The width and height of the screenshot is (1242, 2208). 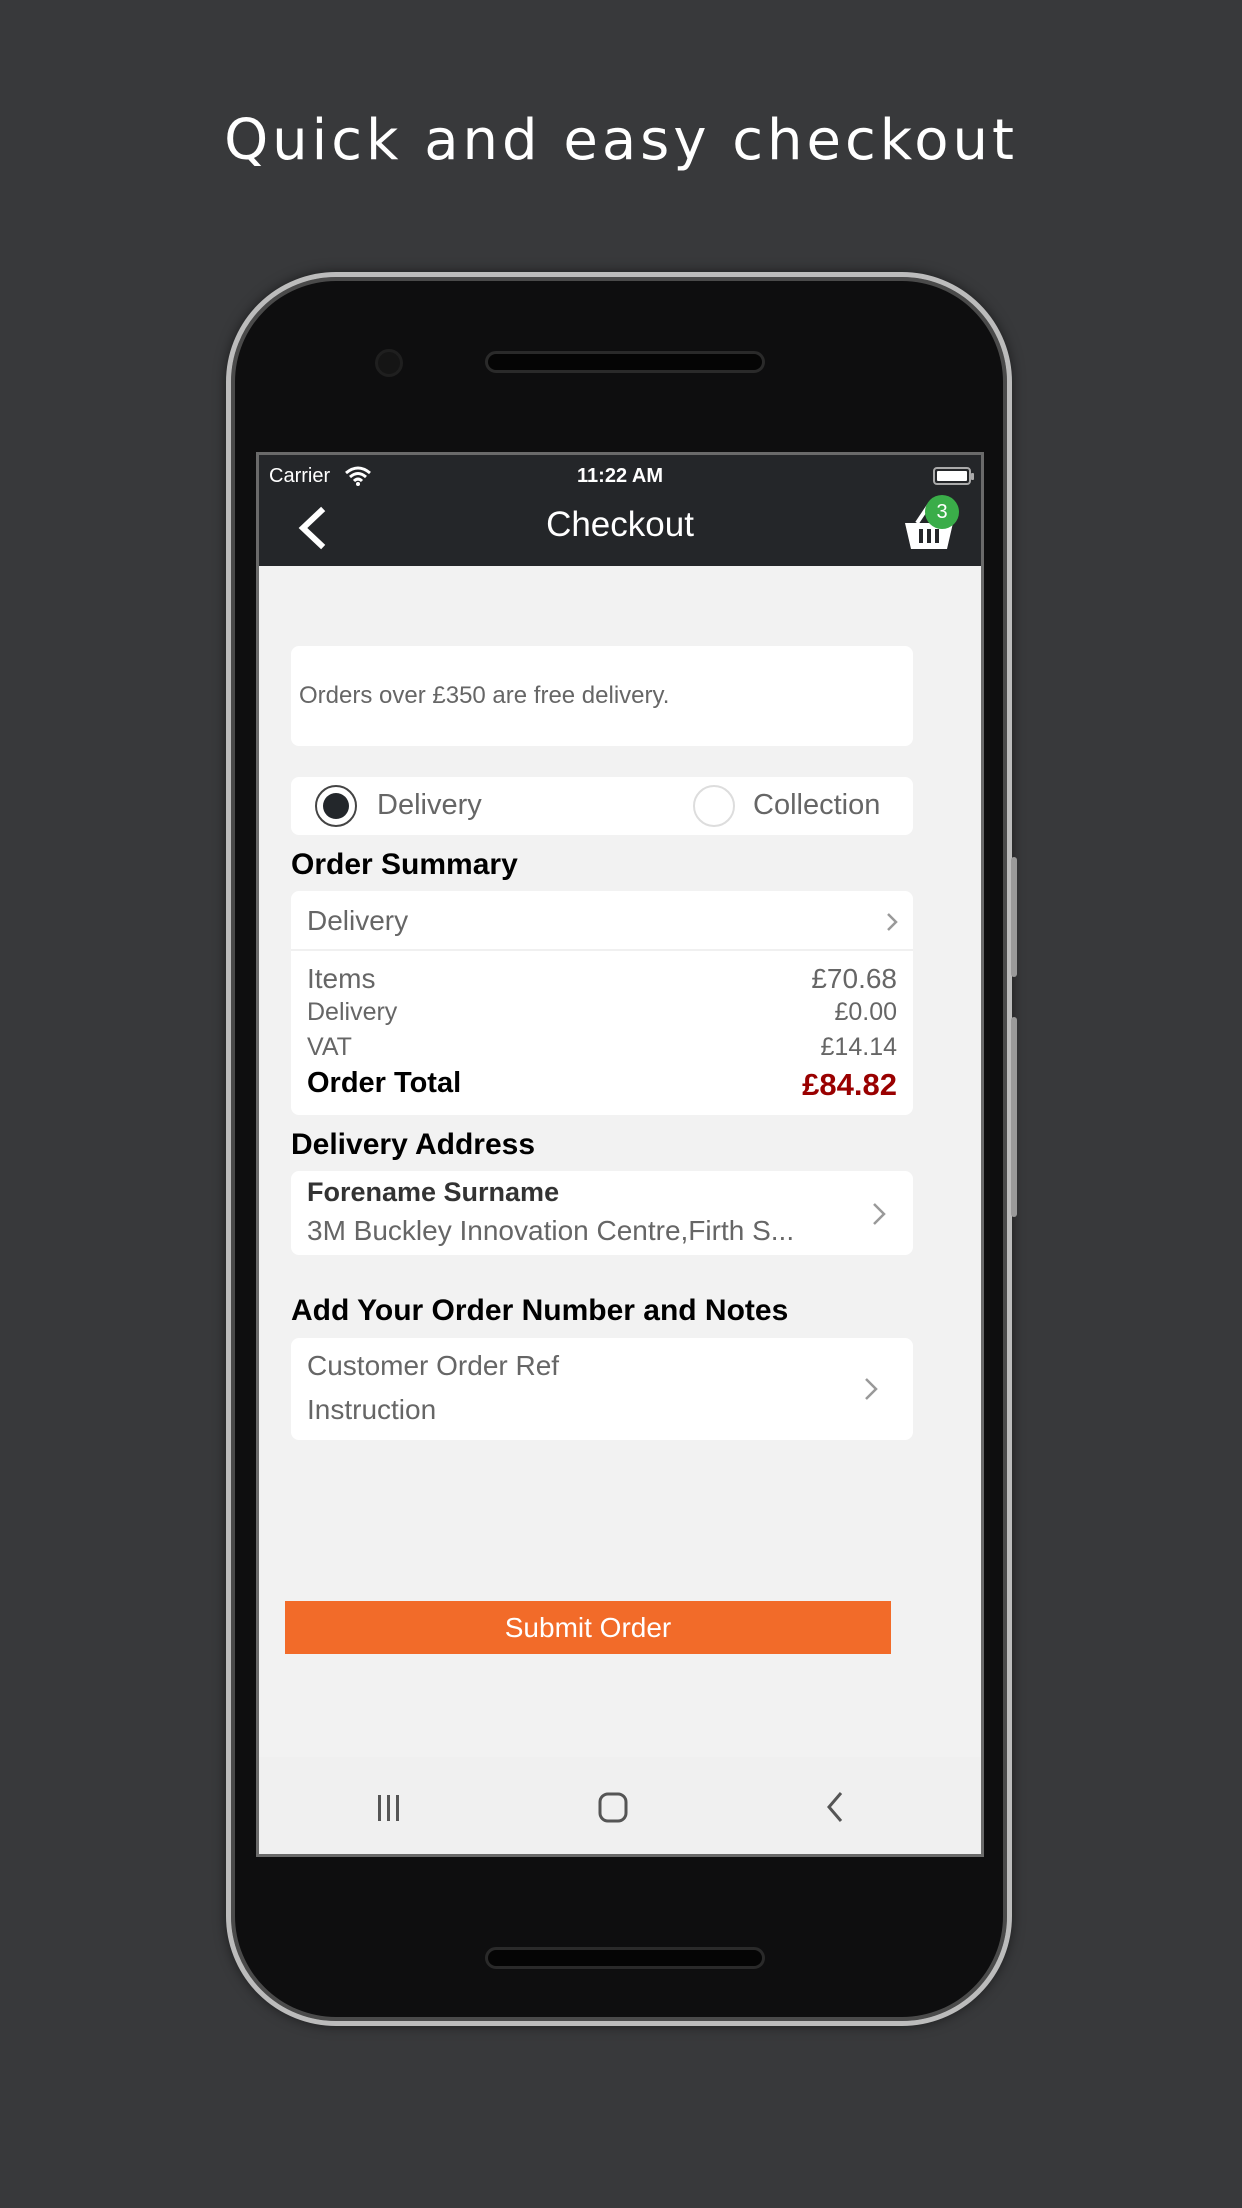 What do you see at coordinates (1014, 1117) in the screenshot?
I see `power-button` at bounding box center [1014, 1117].